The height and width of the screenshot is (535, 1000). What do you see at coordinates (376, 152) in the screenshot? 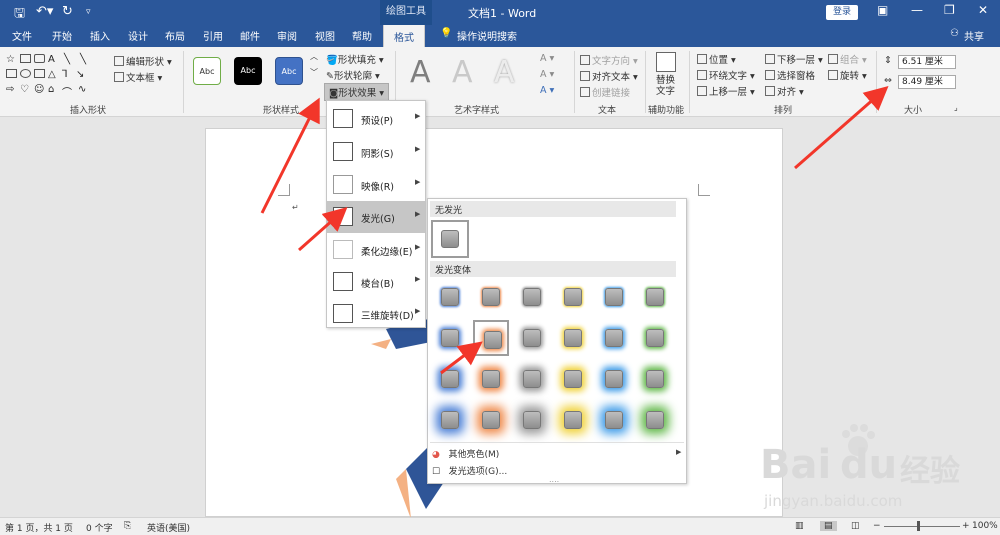
I see `menu-item-shadow: 阴影(S) ▶` at bounding box center [376, 152].